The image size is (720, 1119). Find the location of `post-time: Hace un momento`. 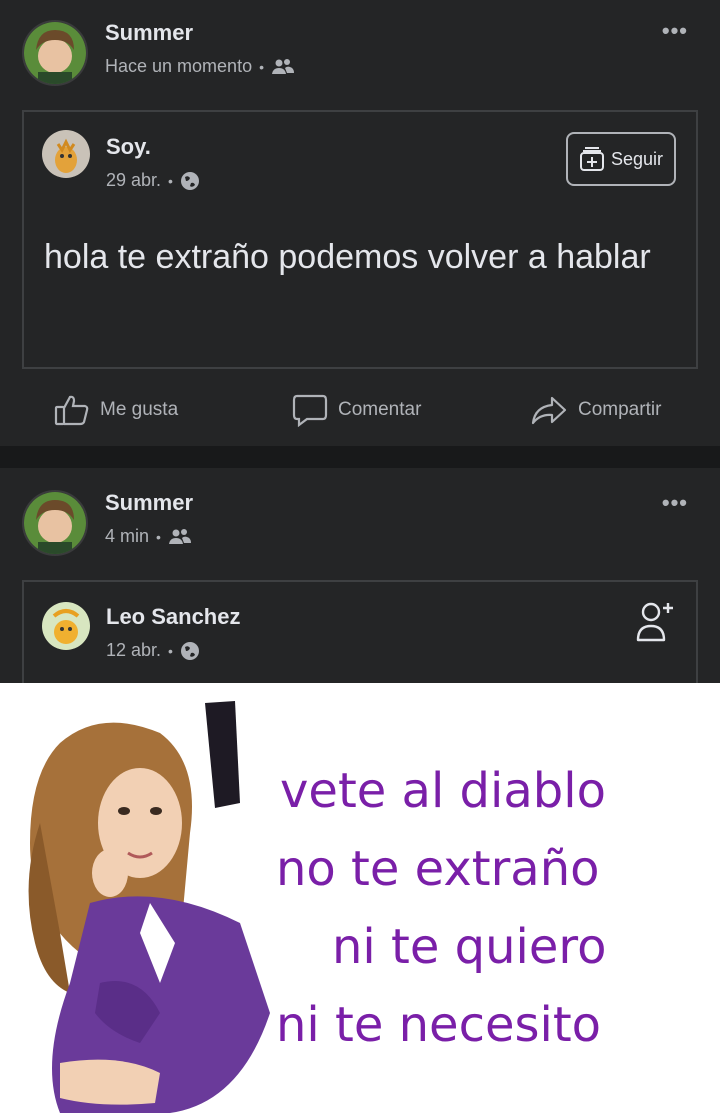

post-time: Hace un momento is located at coordinates (178, 66).